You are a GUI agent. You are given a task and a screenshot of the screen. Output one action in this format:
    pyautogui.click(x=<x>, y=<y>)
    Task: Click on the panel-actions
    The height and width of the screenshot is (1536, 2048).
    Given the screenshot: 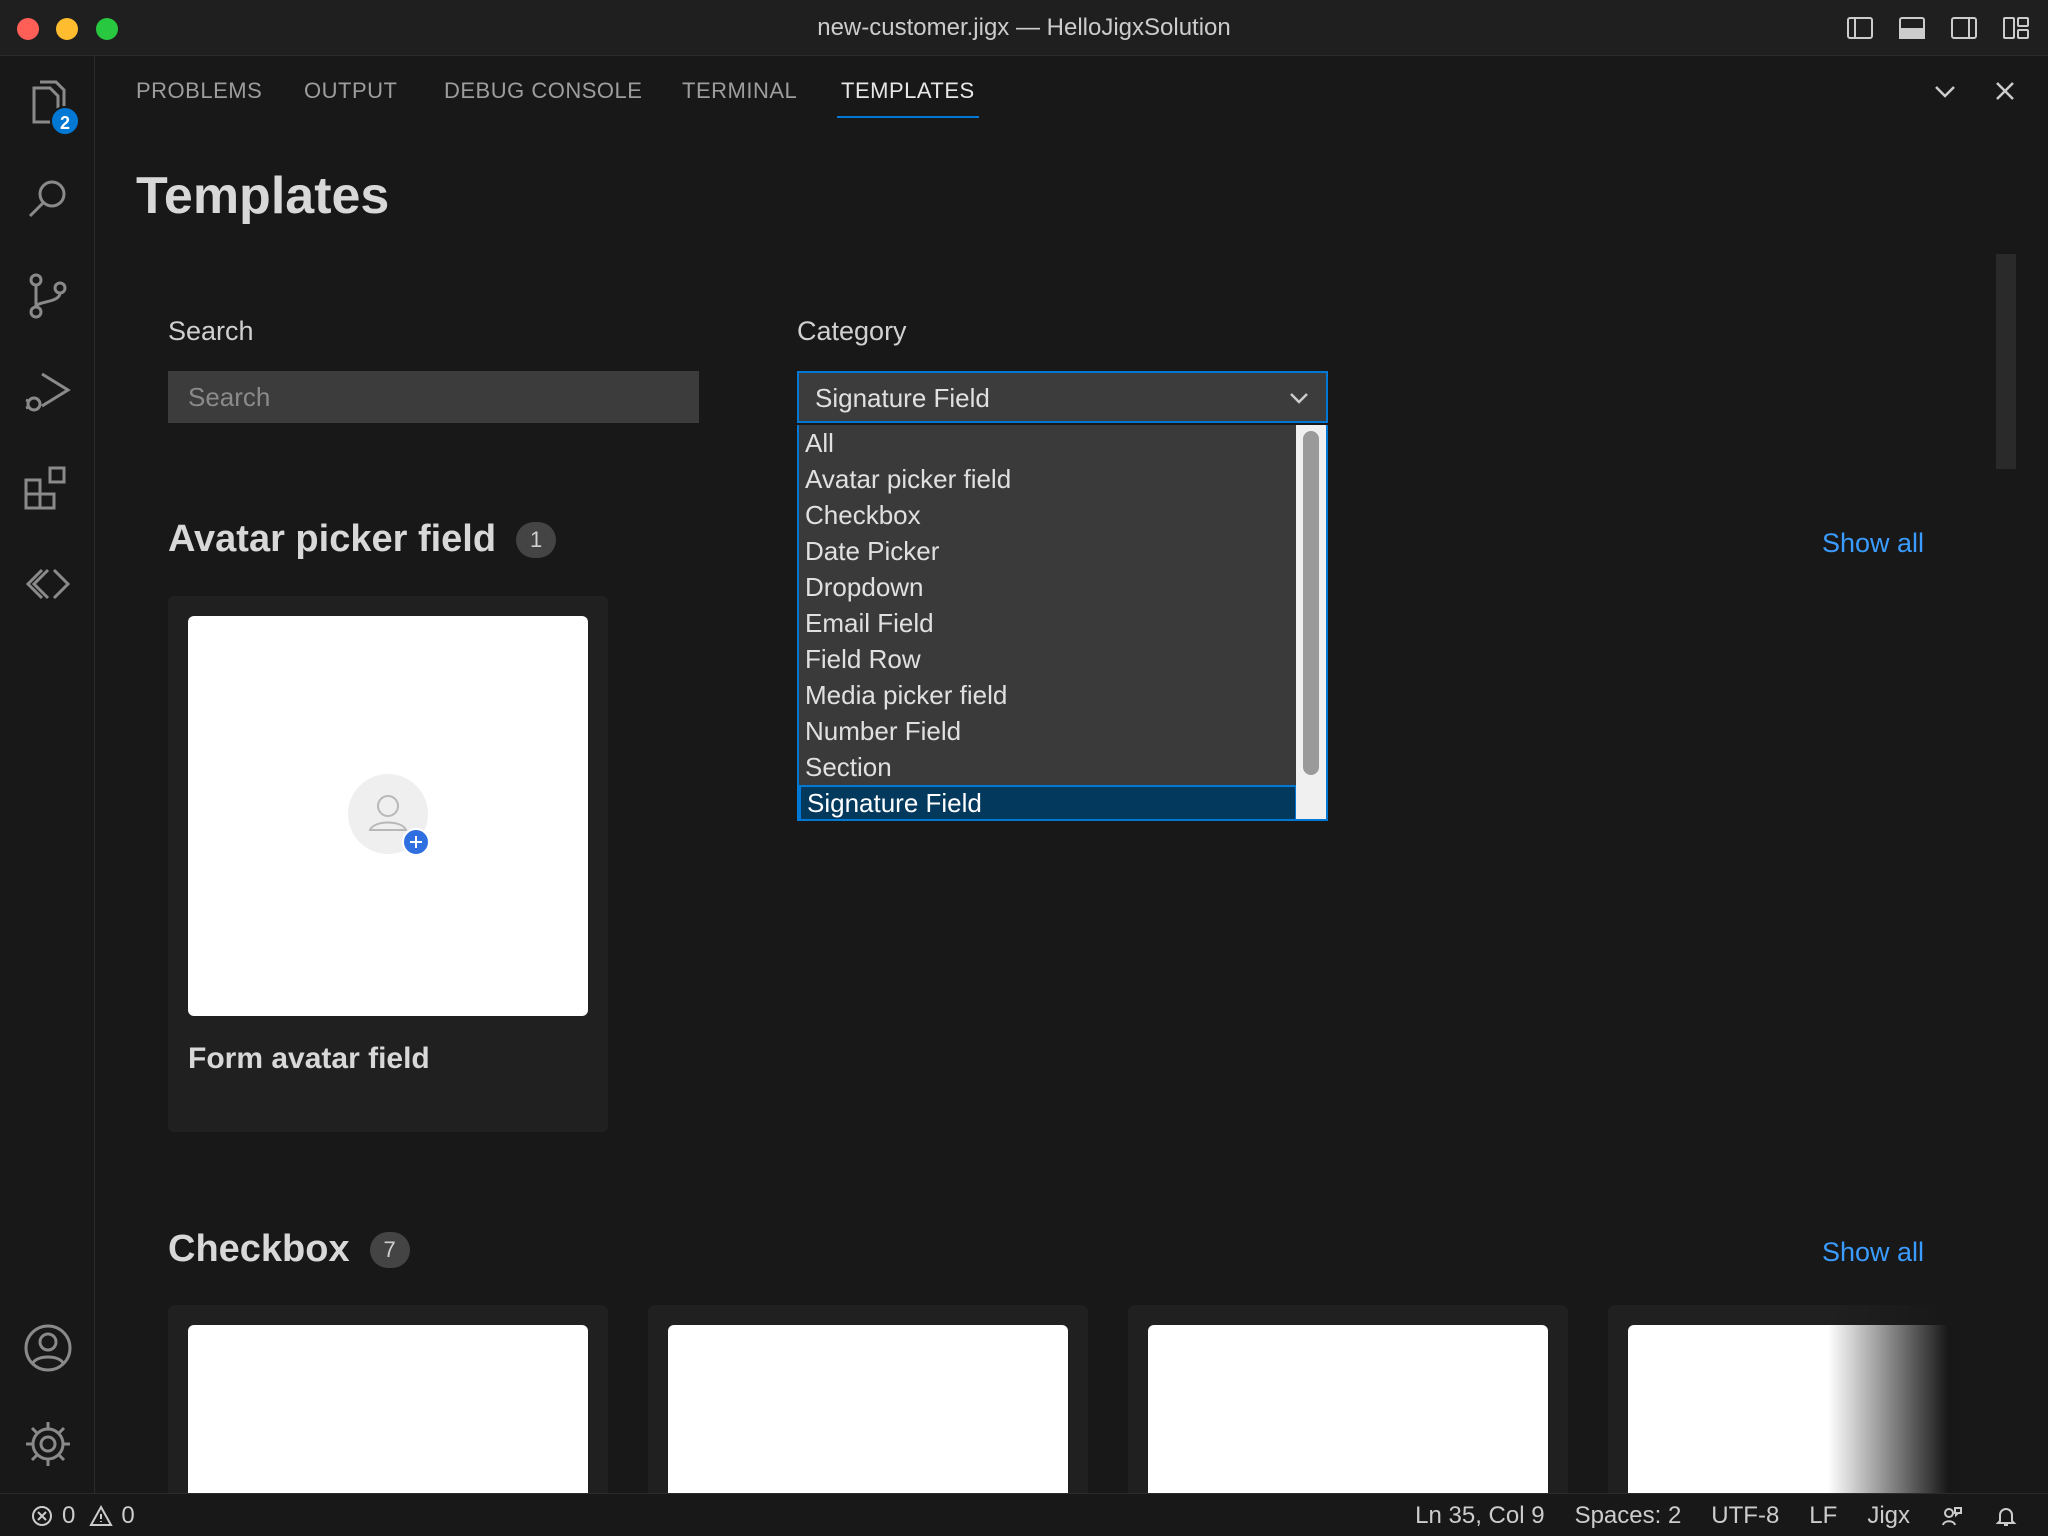 What is the action you would take?
    pyautogui.click(x=1975, y=91)
    